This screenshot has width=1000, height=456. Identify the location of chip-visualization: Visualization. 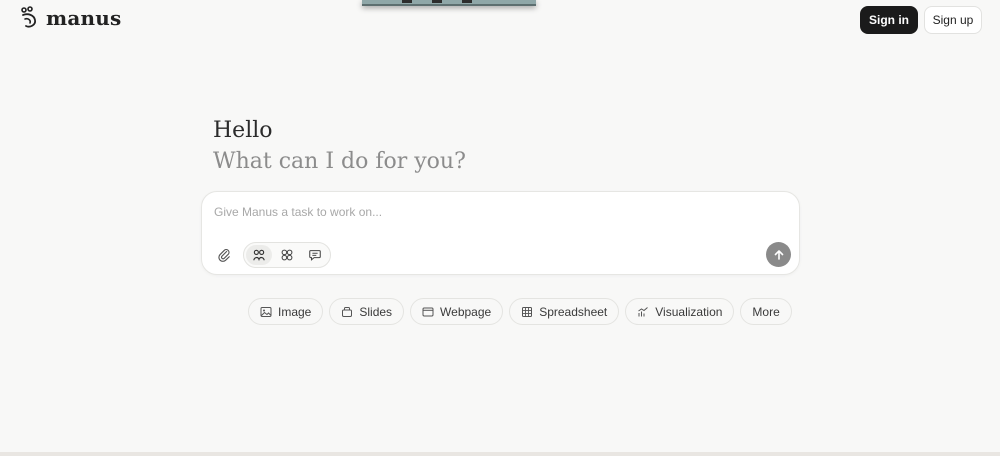
(680, 311).